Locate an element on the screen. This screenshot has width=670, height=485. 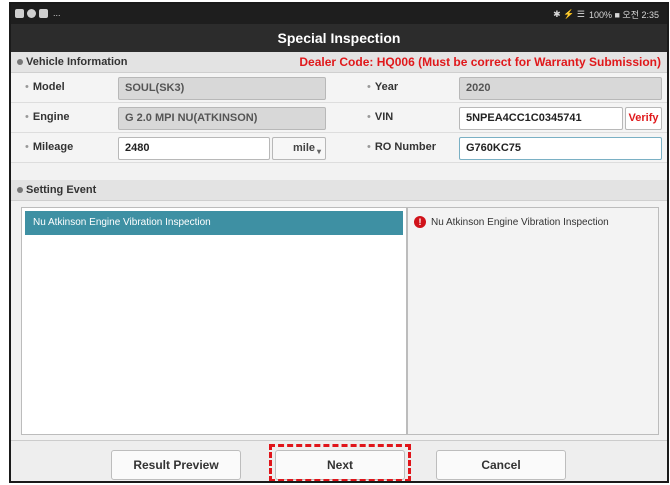
engine-field: G 2.0 MPI NU(ATKINSON) is located at coordinates (222, 118).